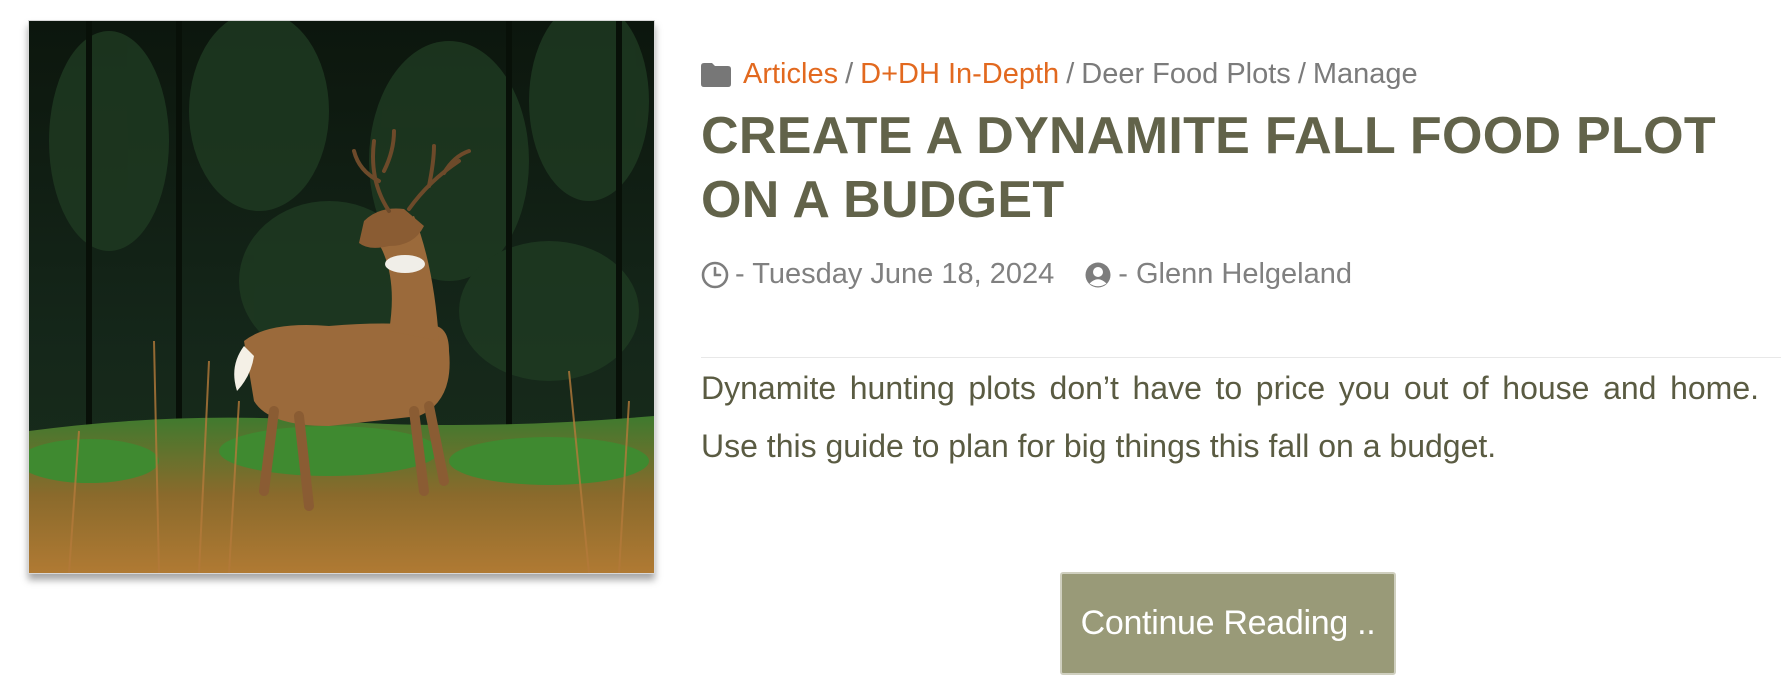 The image size is (1784, 696). I want to click on breadcrumb-deer-food-plots: Deer Food Plots, so click(1186, 74).